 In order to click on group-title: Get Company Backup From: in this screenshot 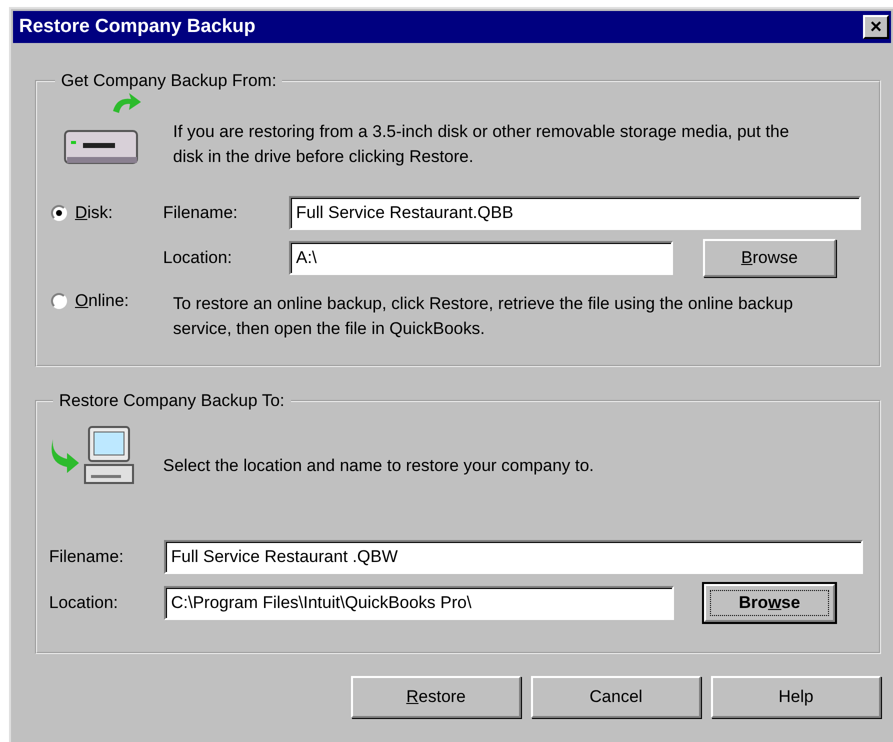, I will do `click(169, 81)`.